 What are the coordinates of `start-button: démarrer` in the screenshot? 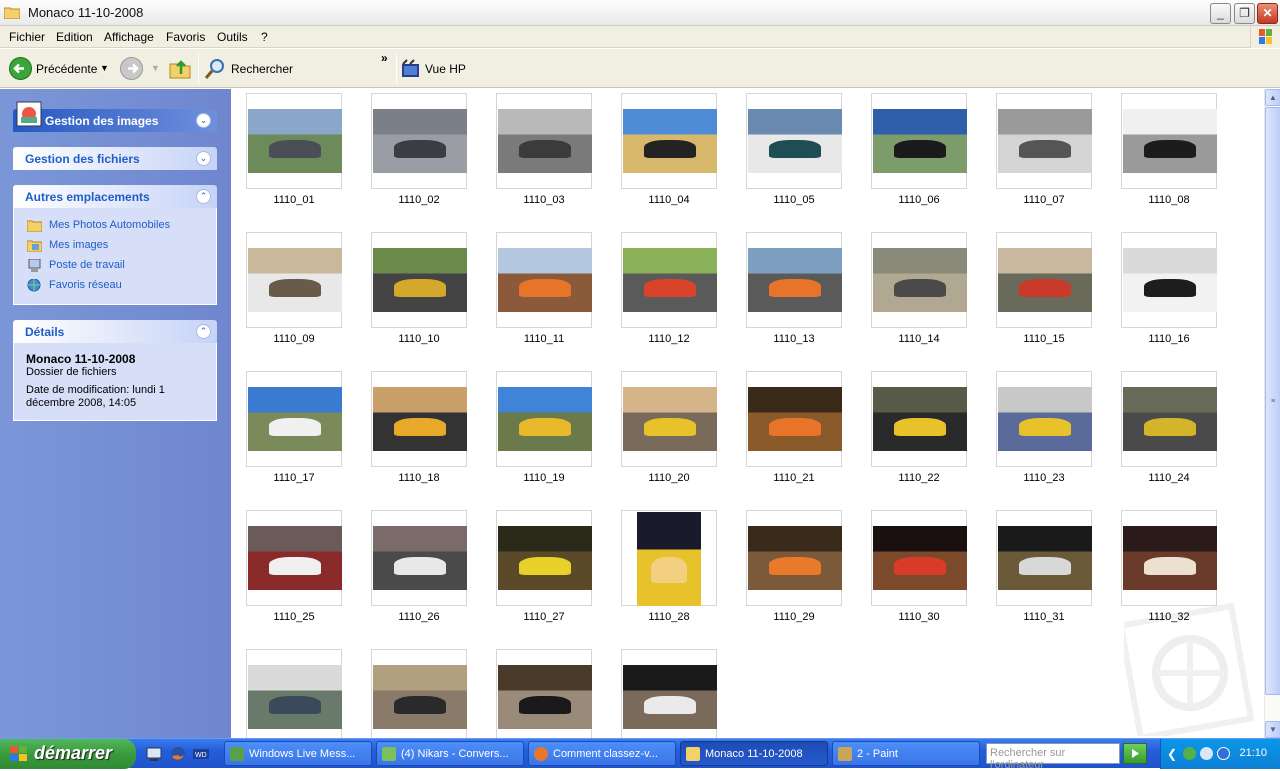 It's located at (68, 754).